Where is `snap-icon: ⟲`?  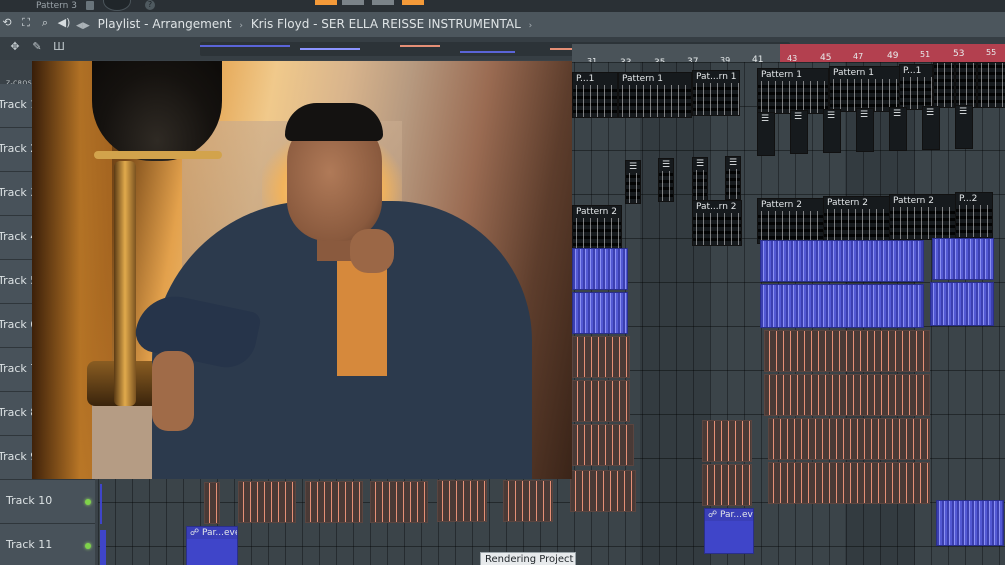 snap-icon: ⟲ is located at coordinates (7, 23).